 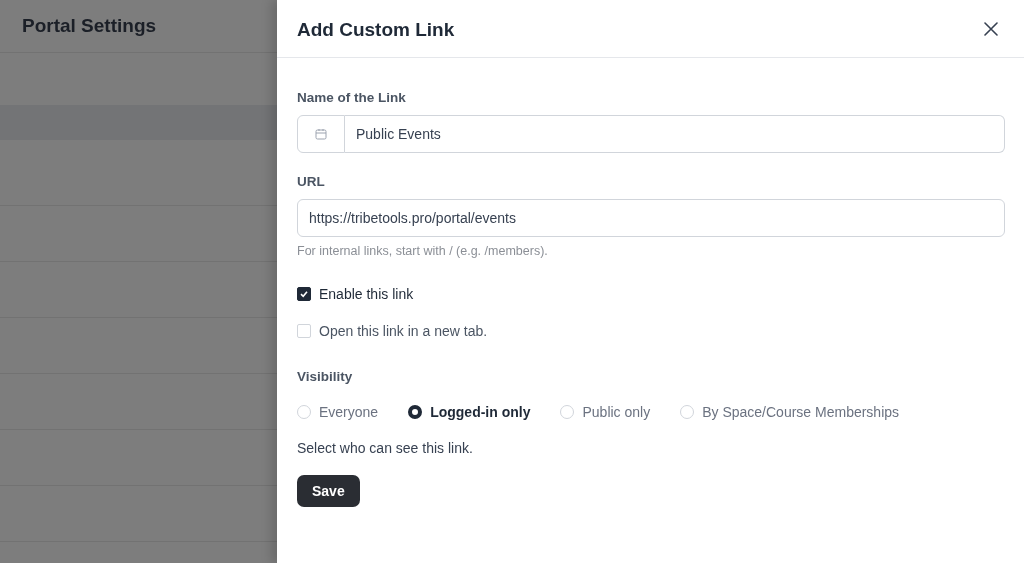 I want to click on drawer-title: Add Custom Link, so click(x=376, y=30).